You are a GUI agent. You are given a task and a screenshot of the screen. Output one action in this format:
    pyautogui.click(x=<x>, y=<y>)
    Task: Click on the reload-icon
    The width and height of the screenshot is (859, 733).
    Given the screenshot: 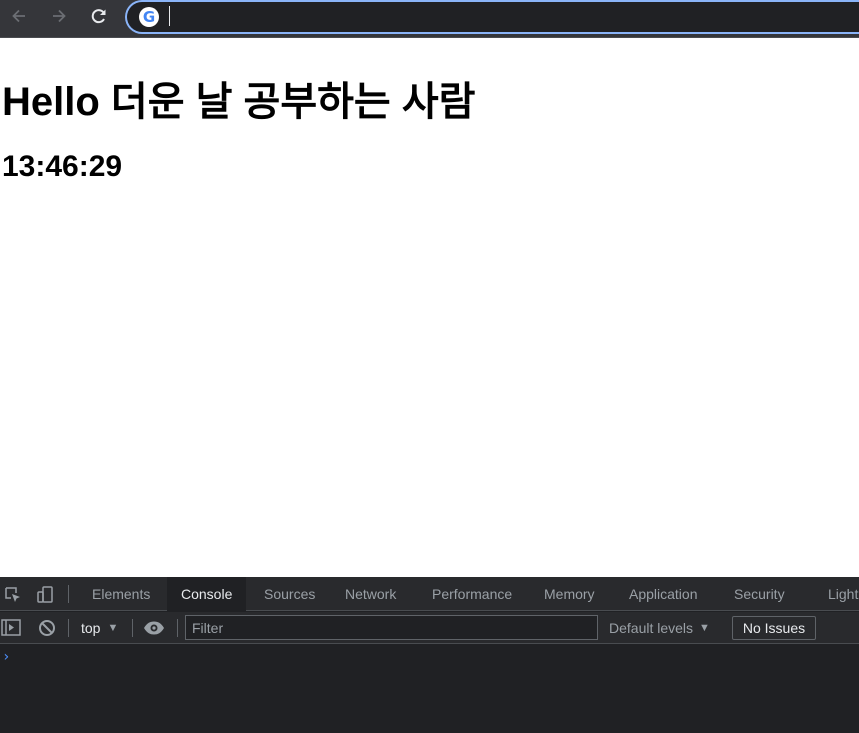 What is the action you would take?
    pyautogui.click(x=98, y=16)
    